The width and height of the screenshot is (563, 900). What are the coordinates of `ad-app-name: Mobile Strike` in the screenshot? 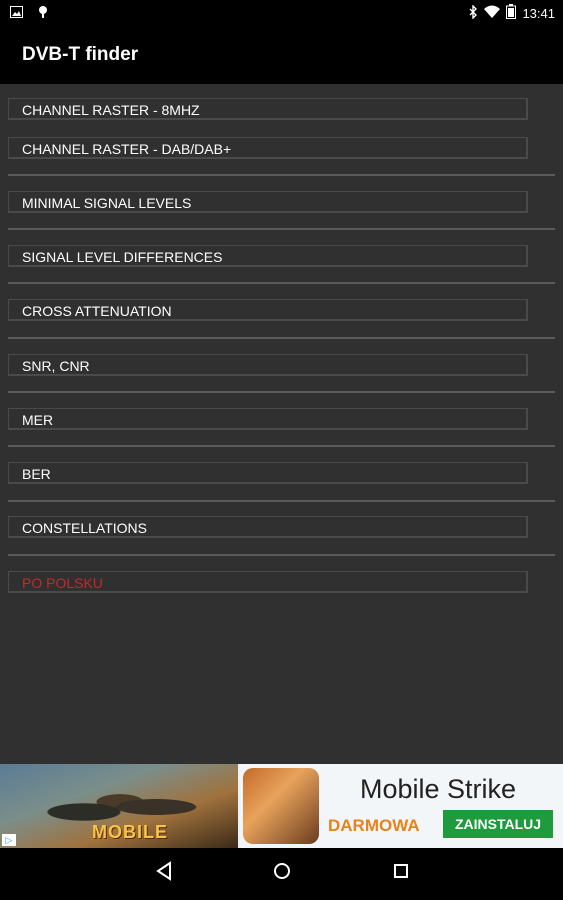 It's located at (438, 789).